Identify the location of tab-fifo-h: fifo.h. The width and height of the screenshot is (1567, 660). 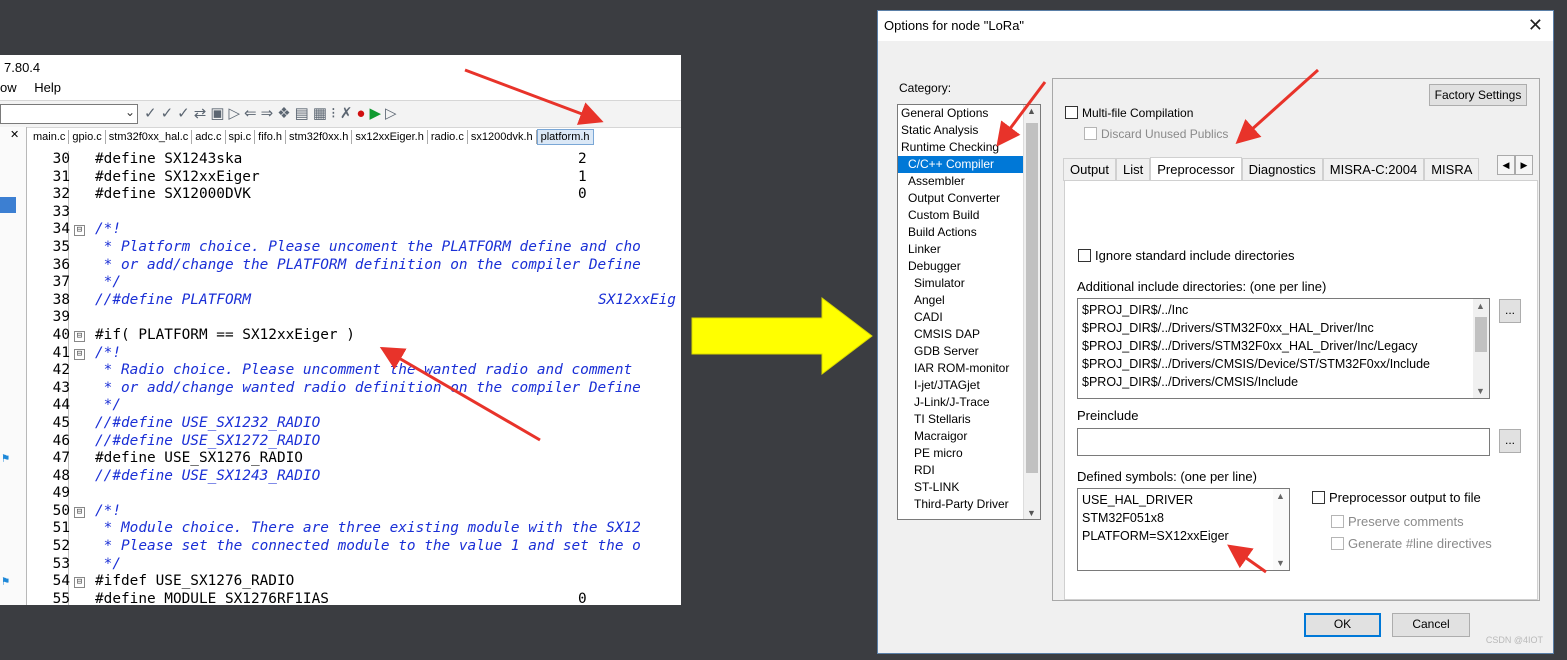
(271, 137).